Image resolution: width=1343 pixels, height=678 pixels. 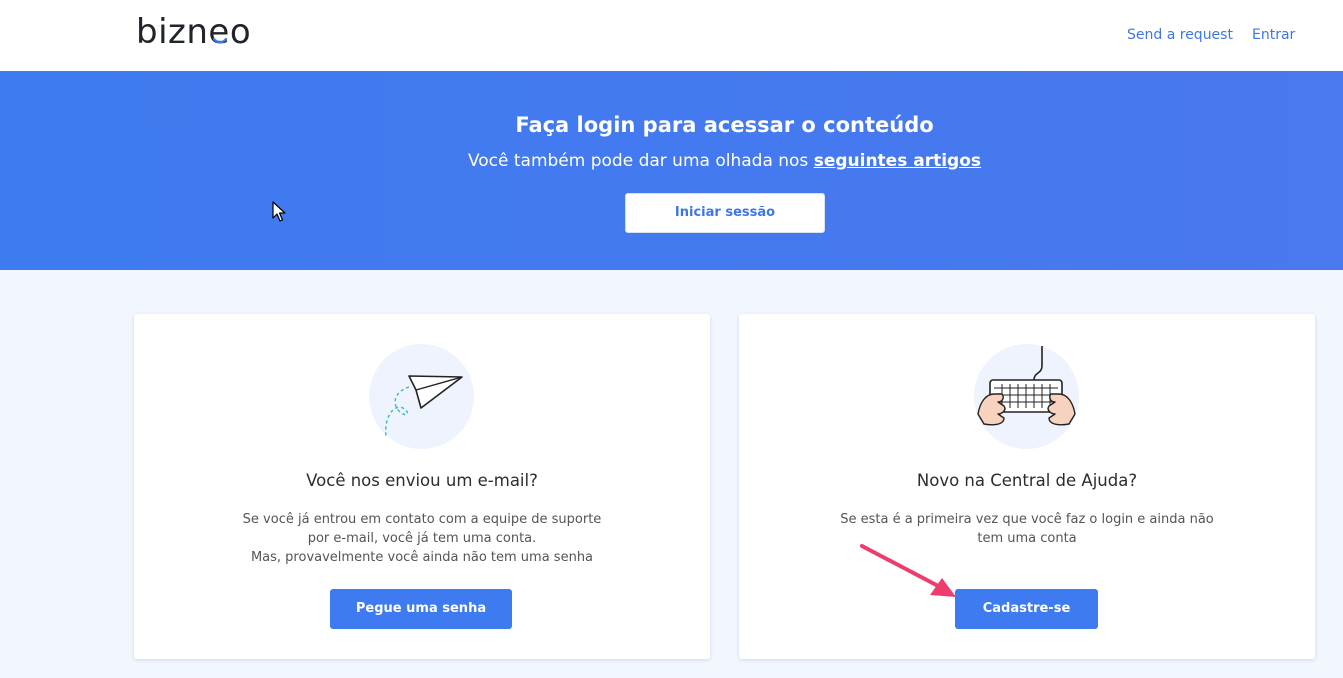 I want to click on annotation-arrow-icon, so click(x=908, y=570).